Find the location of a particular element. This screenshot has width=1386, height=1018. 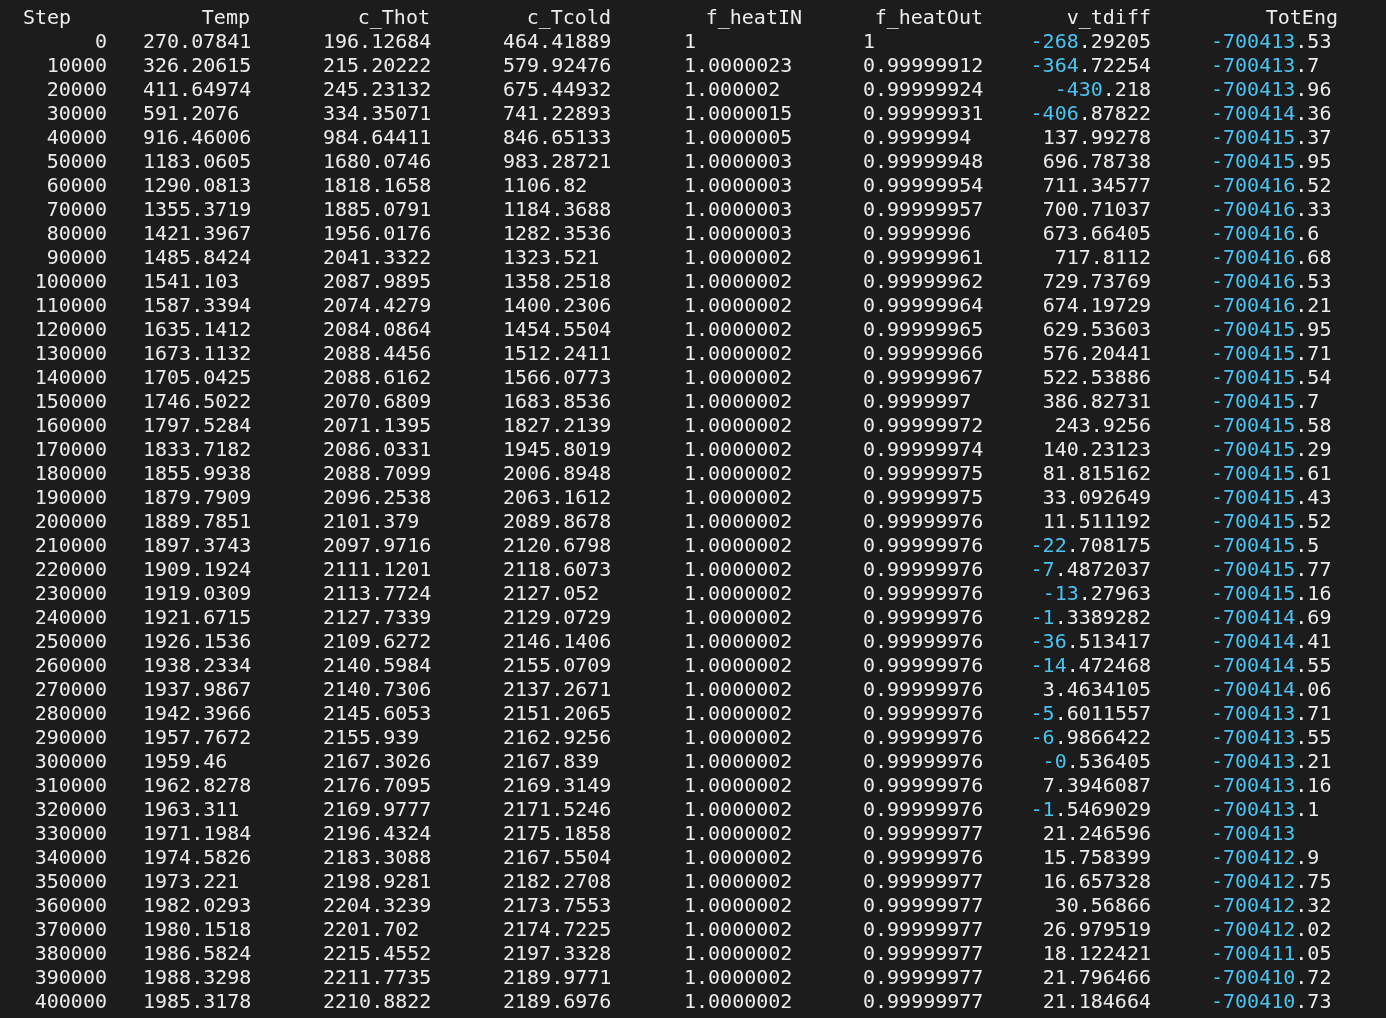

table-cell: 1980.1518 is located at coordinates (197, 929).